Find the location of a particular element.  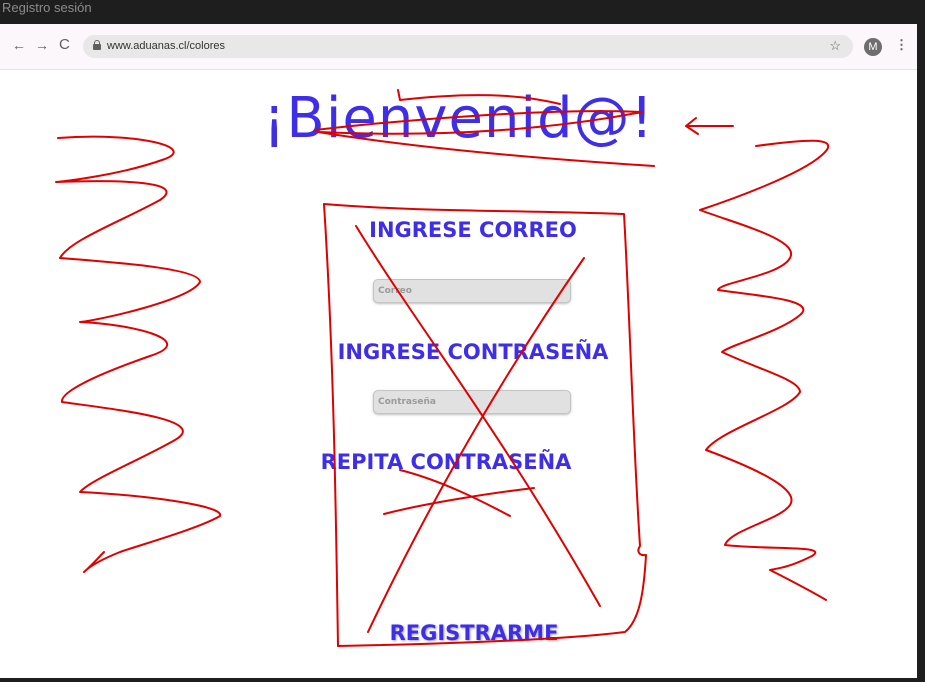

register-button: REGISTRARME is located at coordinates (474, 633).